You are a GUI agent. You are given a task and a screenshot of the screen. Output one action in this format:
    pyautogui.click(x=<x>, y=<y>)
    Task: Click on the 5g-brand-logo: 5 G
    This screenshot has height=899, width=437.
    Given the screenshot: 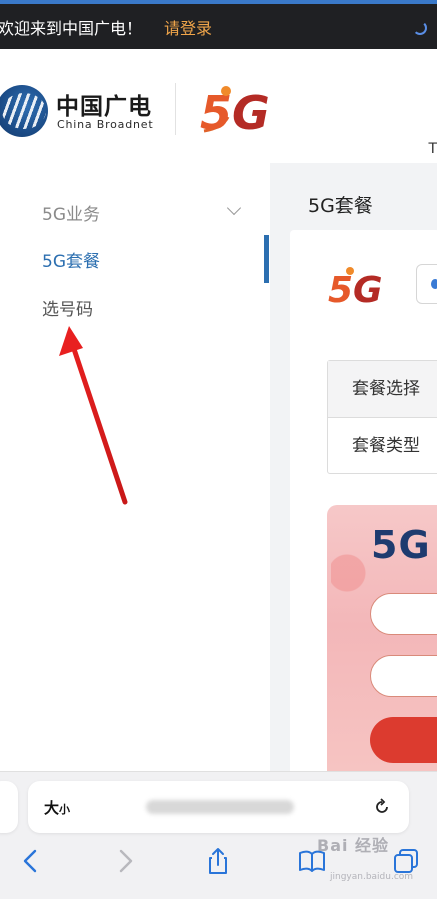 What is the action you would take?
    pyautogui.click(x=235, y=112)
    